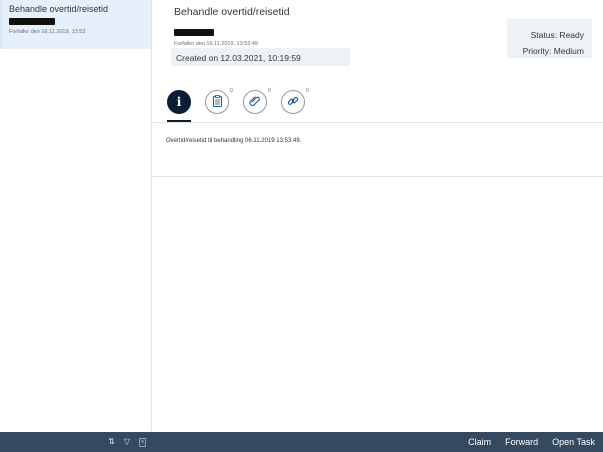 This screenshot has width=603, height=452. I want to click on paperclip-icon, so click(255, 102).